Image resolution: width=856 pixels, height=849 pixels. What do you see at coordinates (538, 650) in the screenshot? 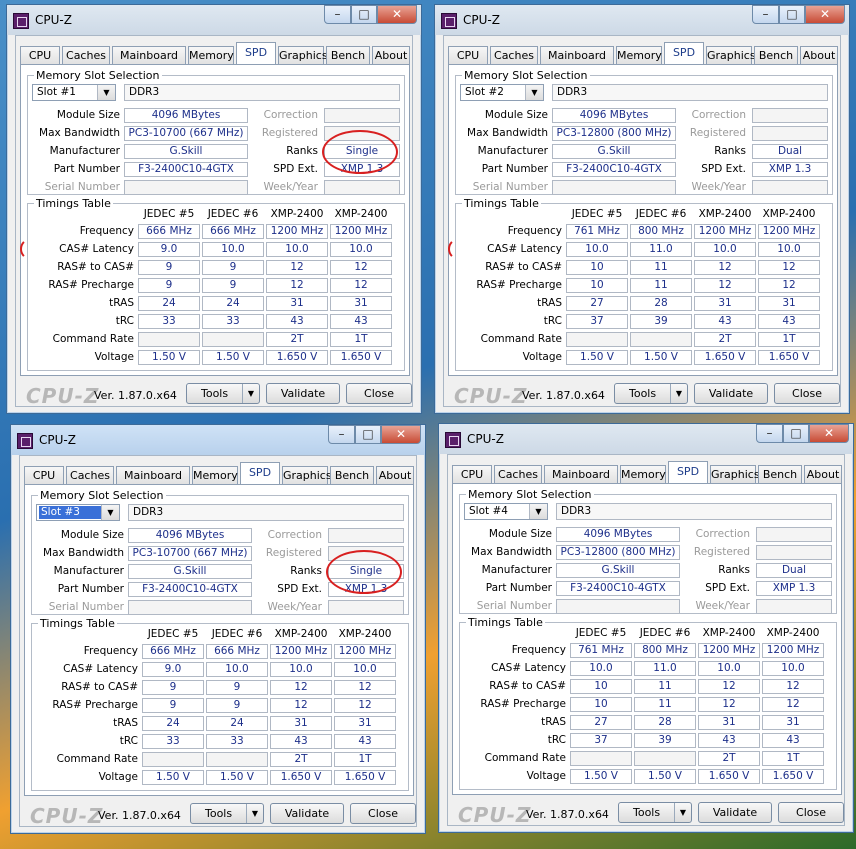
I see `timings-row-label: Frequency` at bounding box center [538, 650].